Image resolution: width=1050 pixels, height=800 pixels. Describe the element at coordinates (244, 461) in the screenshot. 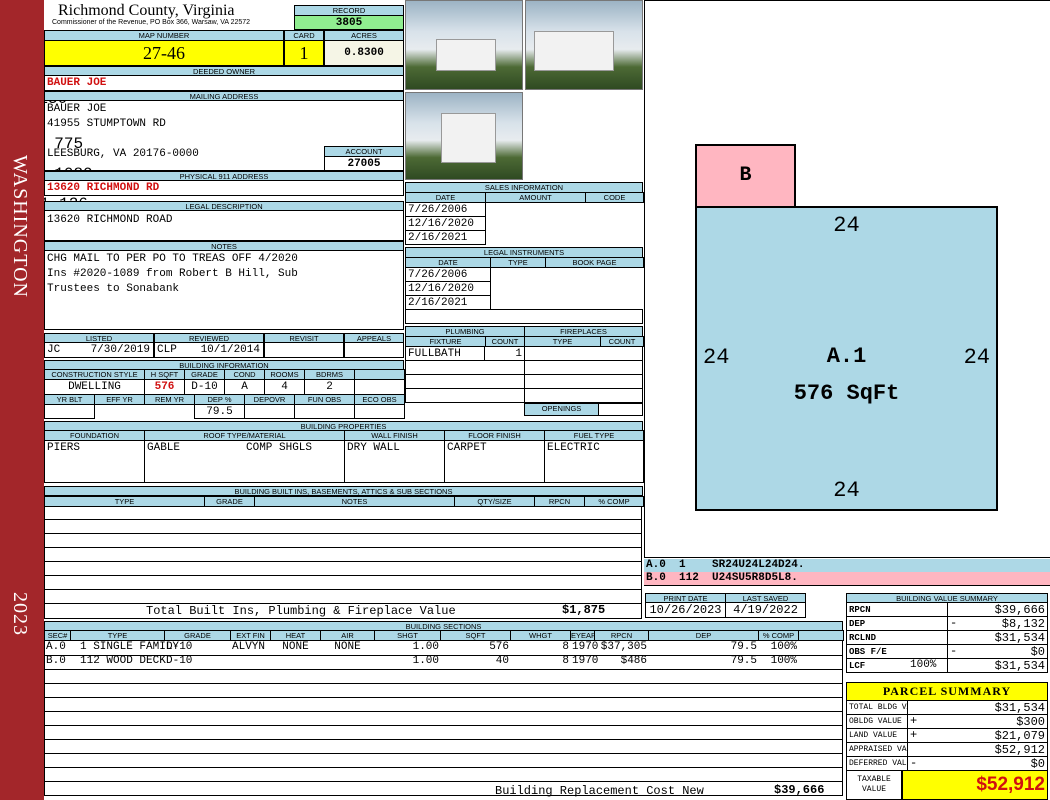

I see `properties-value: GABLE` at that location.